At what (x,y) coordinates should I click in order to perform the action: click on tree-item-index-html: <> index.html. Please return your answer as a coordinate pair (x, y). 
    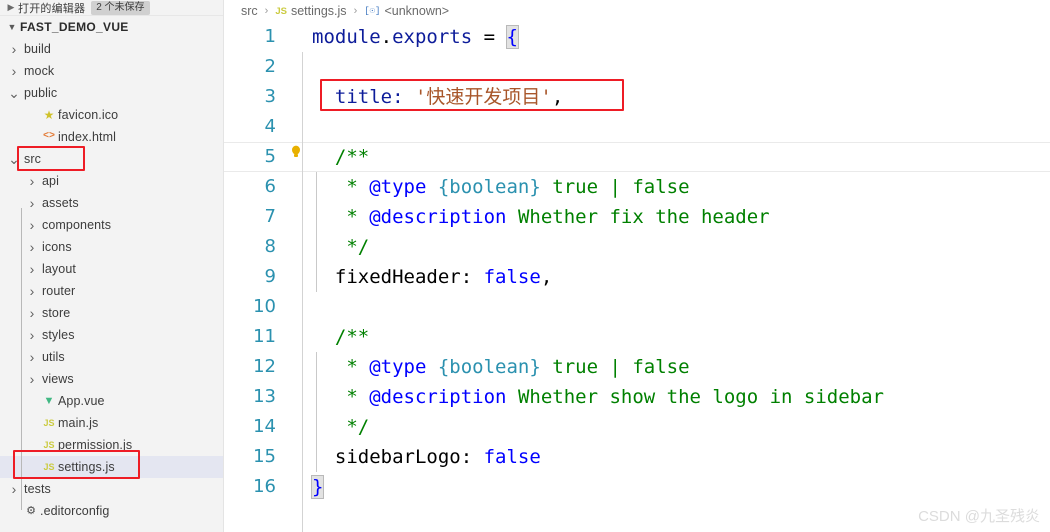
    Looking at the image, I should click on (111, 137).